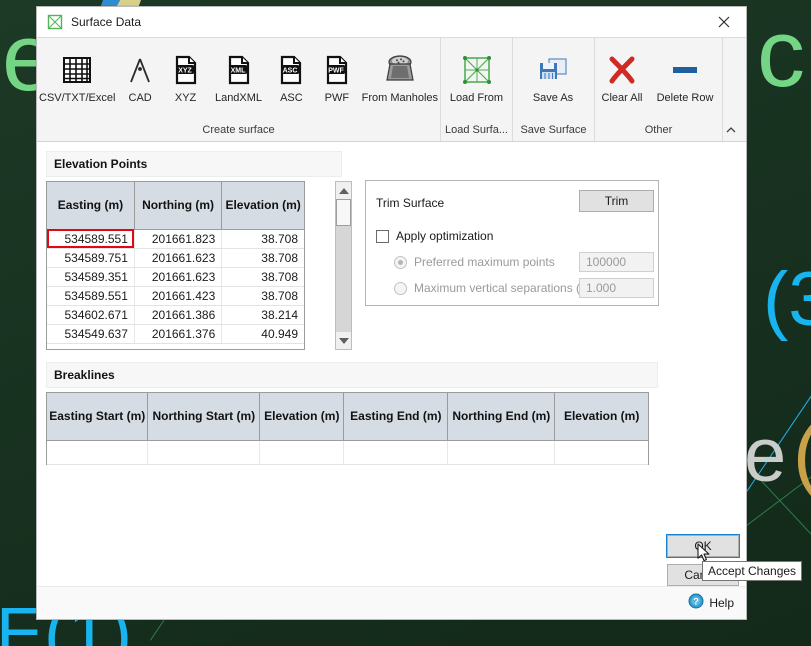 This screenshot has height=646, width=811. What do you see at coordinates (204, 452) in the screenshot?
I see `cell-northing-start` at bounding box center [204, 452].